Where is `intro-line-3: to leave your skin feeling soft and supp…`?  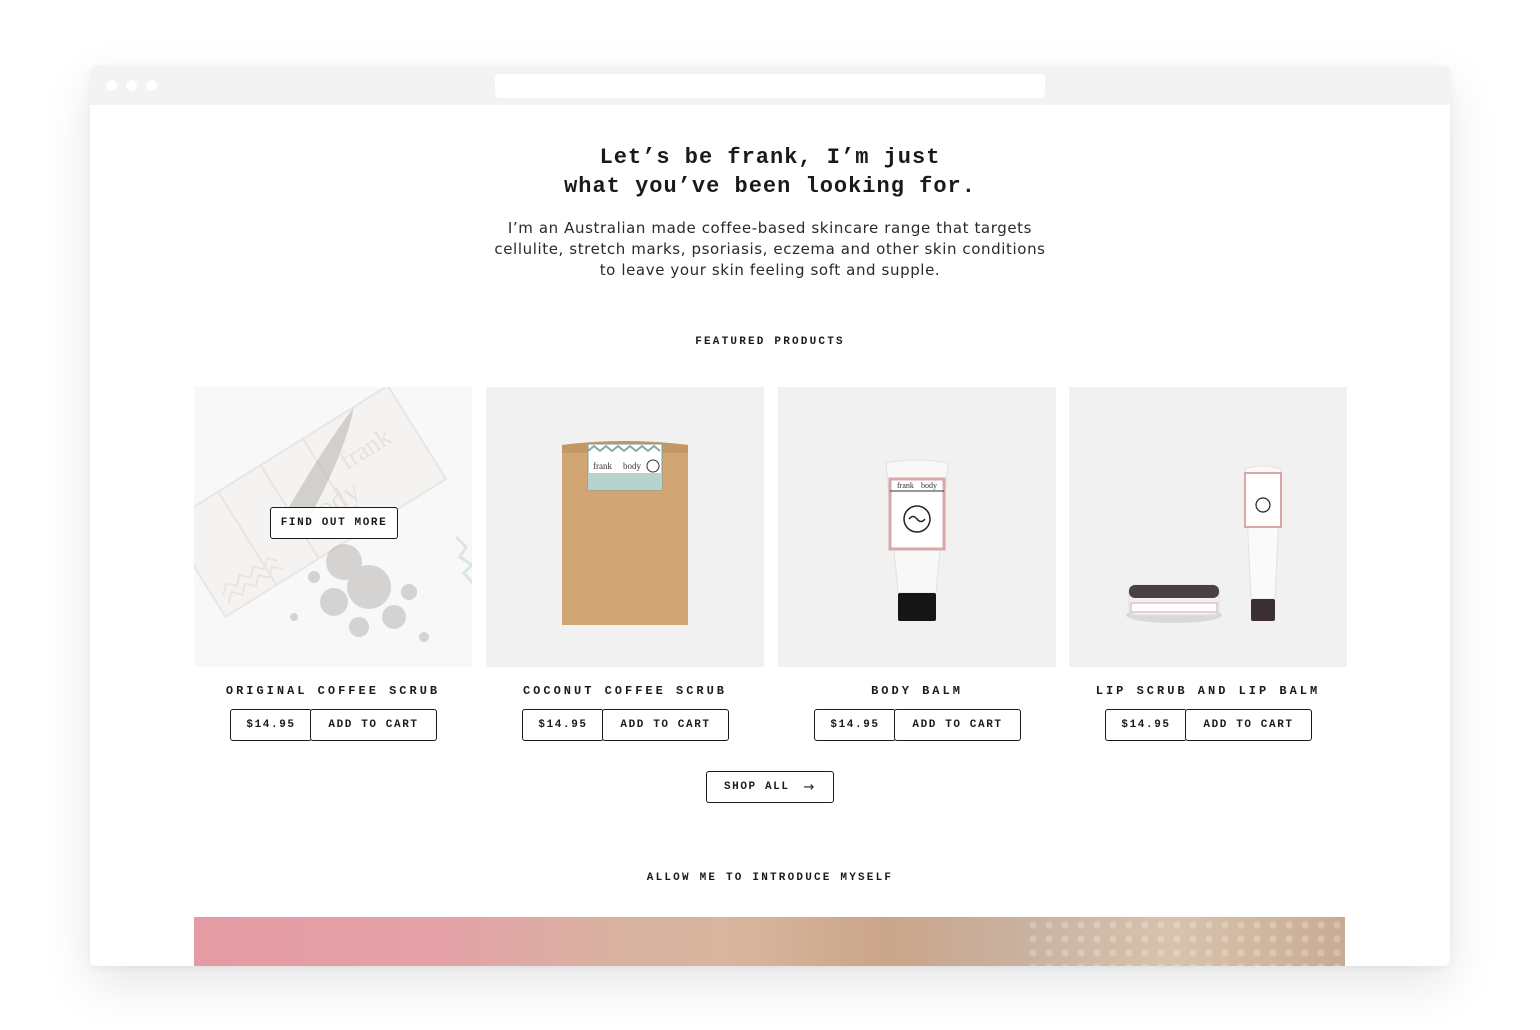
intro-line-3: to leave your skin feeling soft and supp… is located at coordinates (770, 270).